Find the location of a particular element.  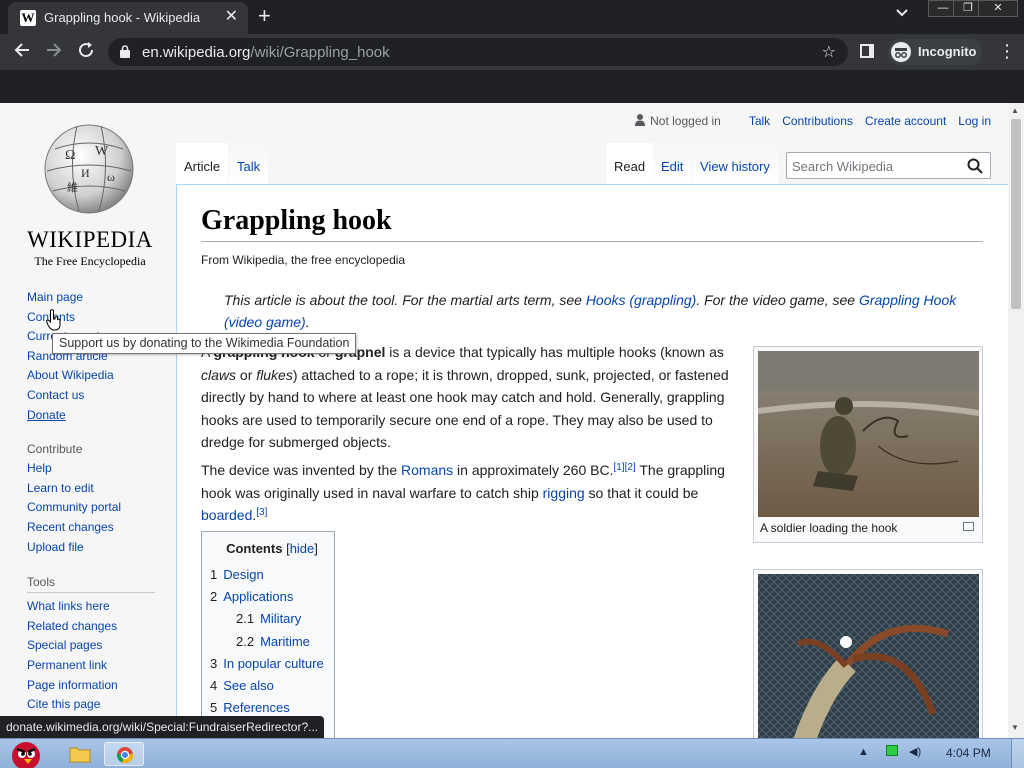

page-title: Grappling hook is located at coordinates (592, 223).